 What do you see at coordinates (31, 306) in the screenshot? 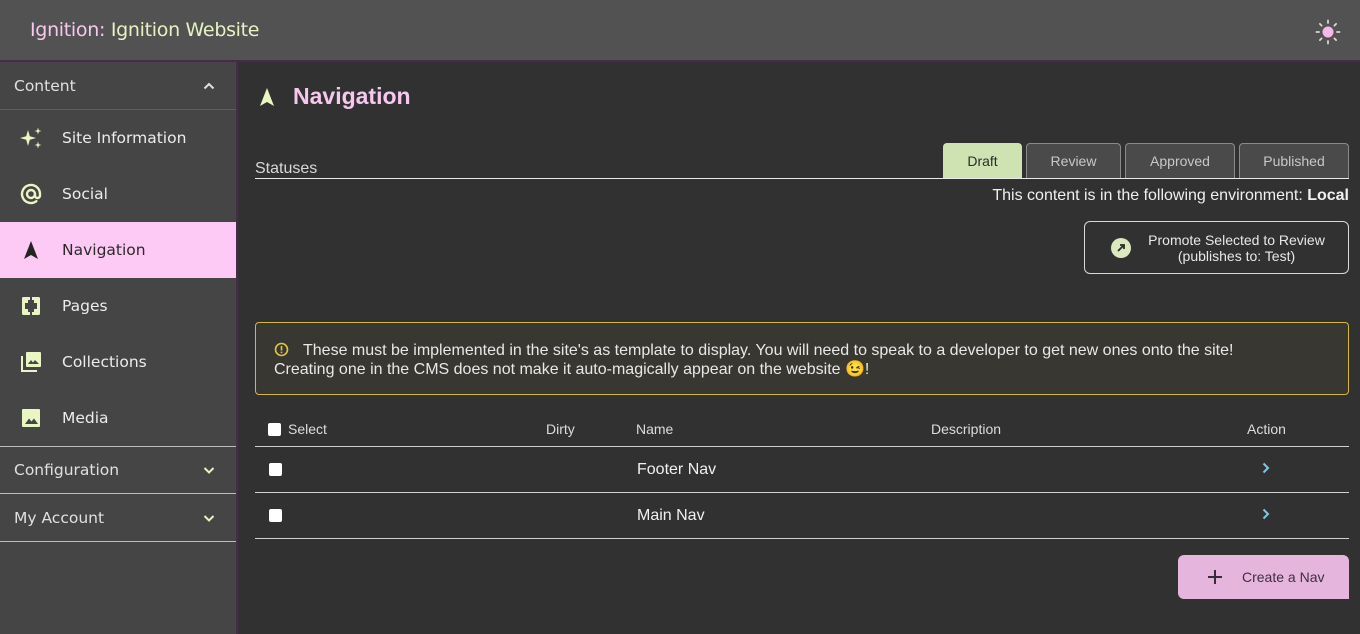
I see `pages-icon` at bounding box center [31, 306].